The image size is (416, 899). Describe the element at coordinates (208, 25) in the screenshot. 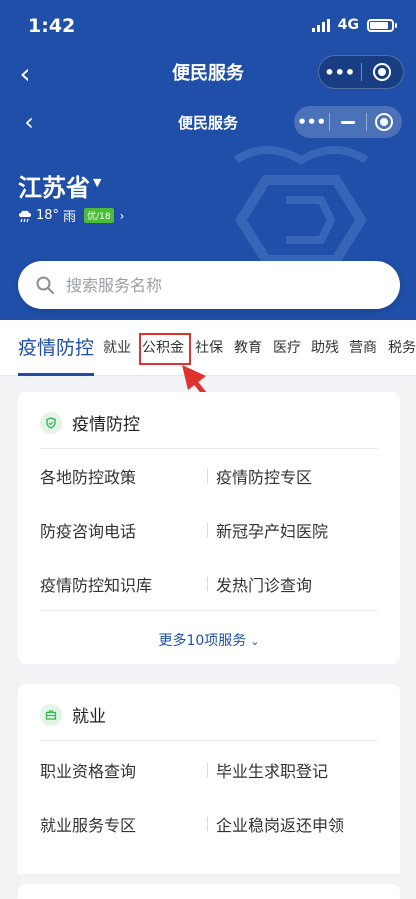

I see `status-bar: 1:42 4G` at that location.